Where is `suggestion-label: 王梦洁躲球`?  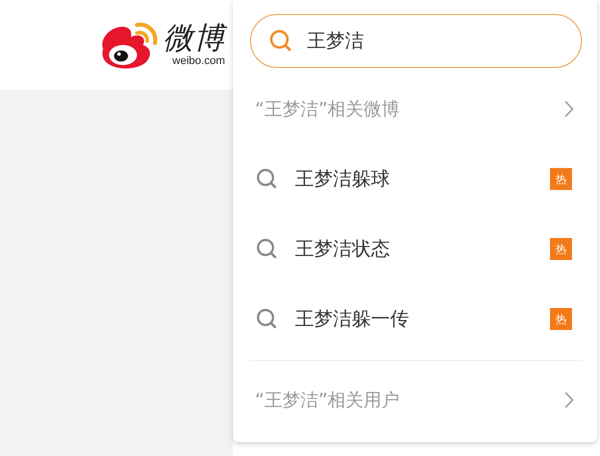
suggestion-label: 王梦洁躲球 is located at coordinates (343, 179).